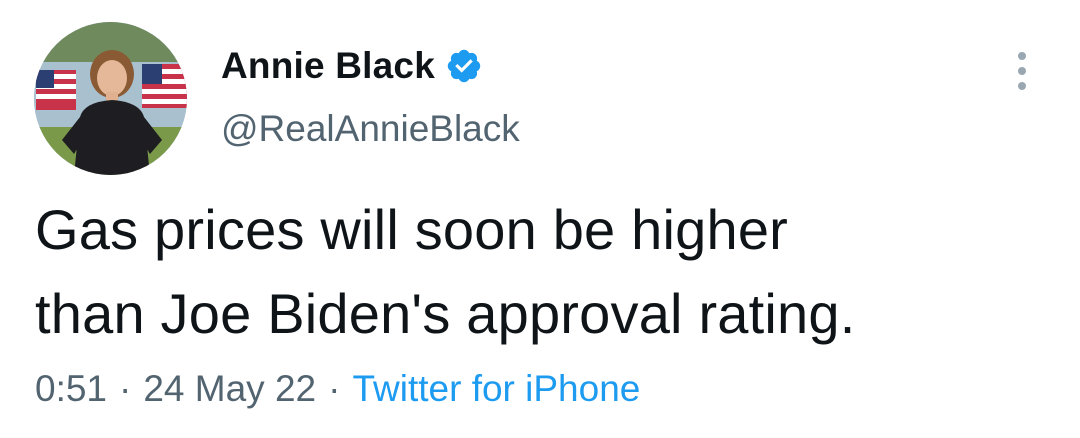 The image size is (1080, 438). I want to click on tweet-meta: 0:51 · 24 May 22 · Twitter for iPhone, so click(337, 389).